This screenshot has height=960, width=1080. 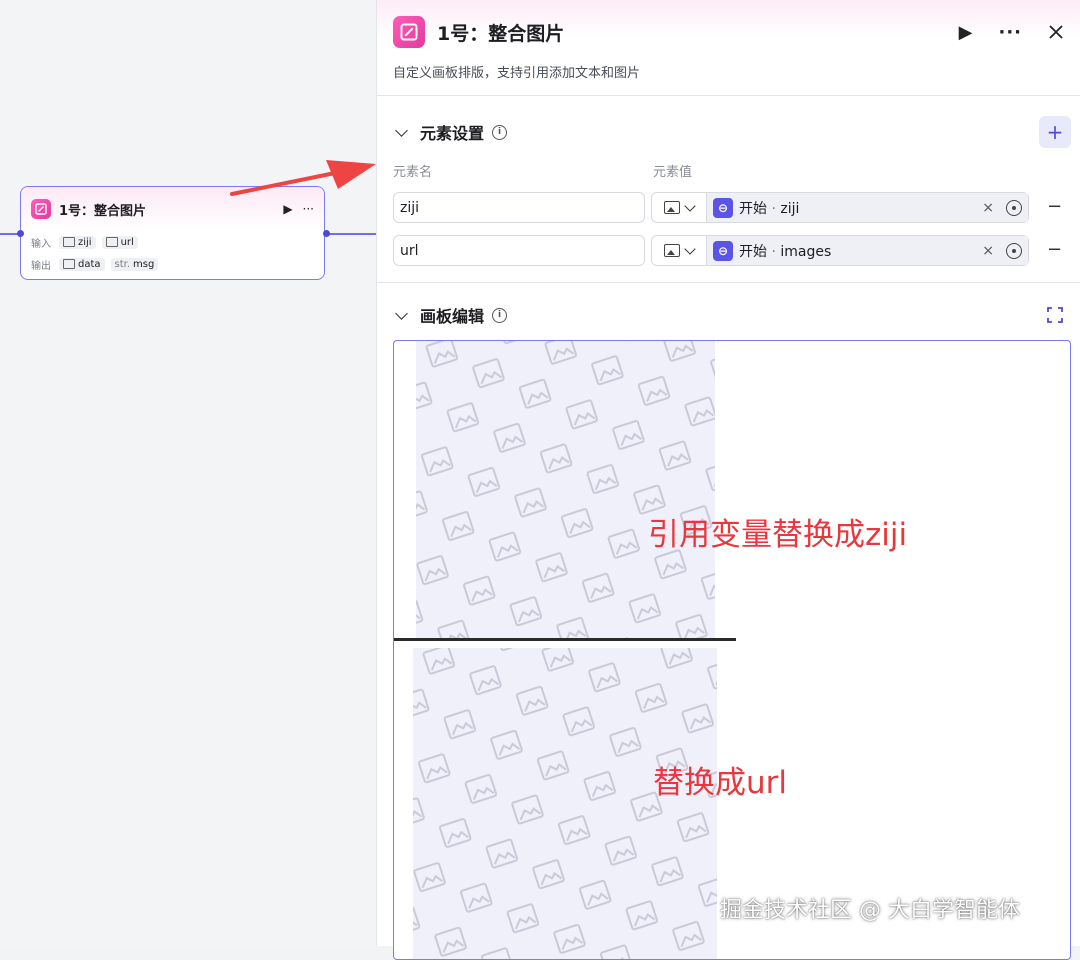 What do you see at coordinates (728, 48) in the screenshot?
I see `panel-header: 1号：整合图片 ▶ ··· 自定义画板排版，支持引用添加文本和图片` at bounding box center [728, 48].